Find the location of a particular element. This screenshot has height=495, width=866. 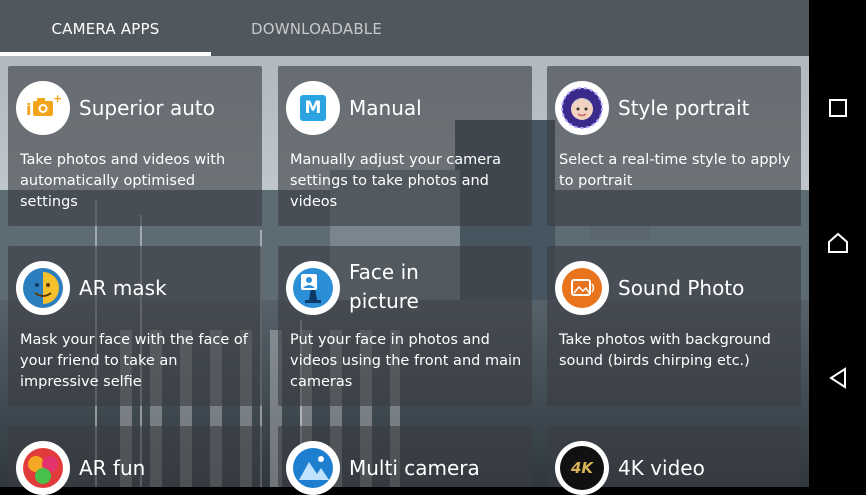

back-icon is located at coordinates (838, 378).